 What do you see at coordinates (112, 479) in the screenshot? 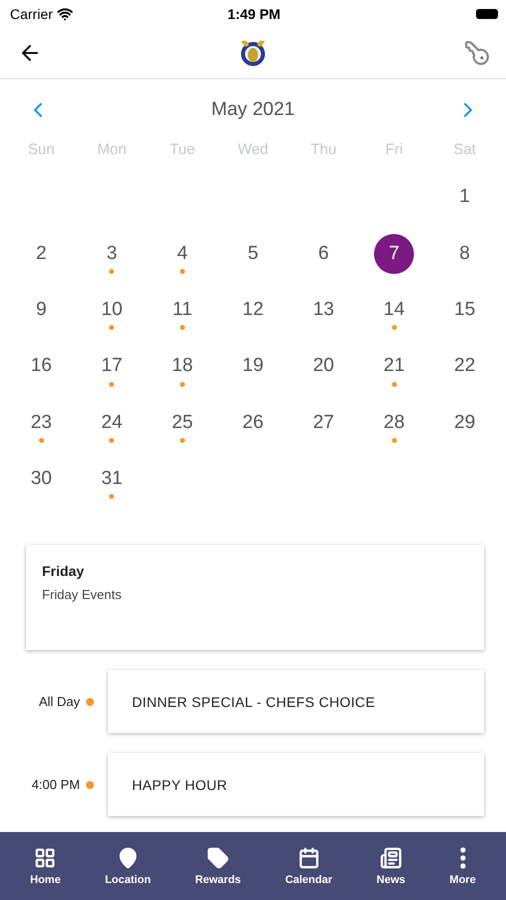
I see `calendar-day: 31` at bounding box center [112, 479].